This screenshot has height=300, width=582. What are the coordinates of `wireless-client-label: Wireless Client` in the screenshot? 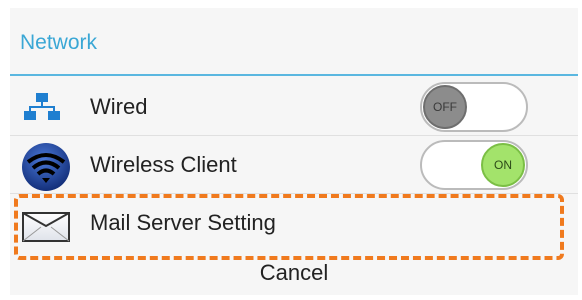 It's located at (163, 164).